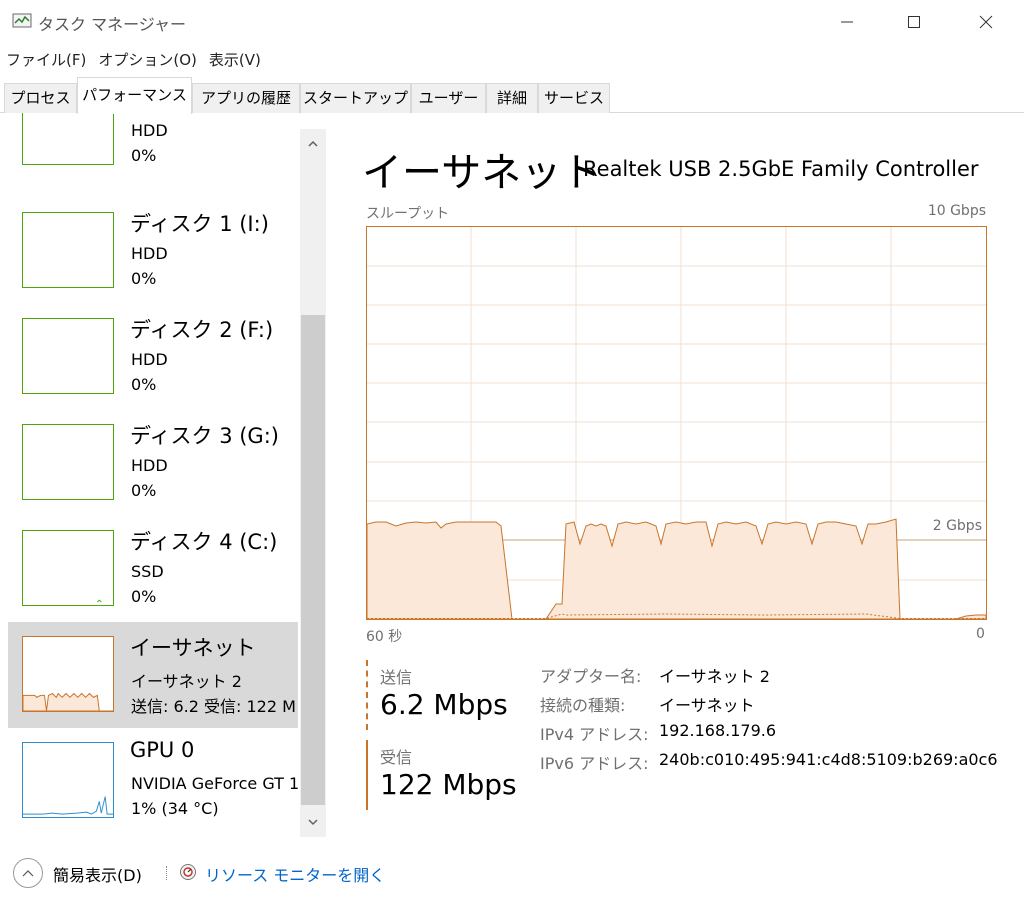 The image size is (1024, 910). I want to click on resource-item-disk-0: HDD 0%, so click(153, 147).